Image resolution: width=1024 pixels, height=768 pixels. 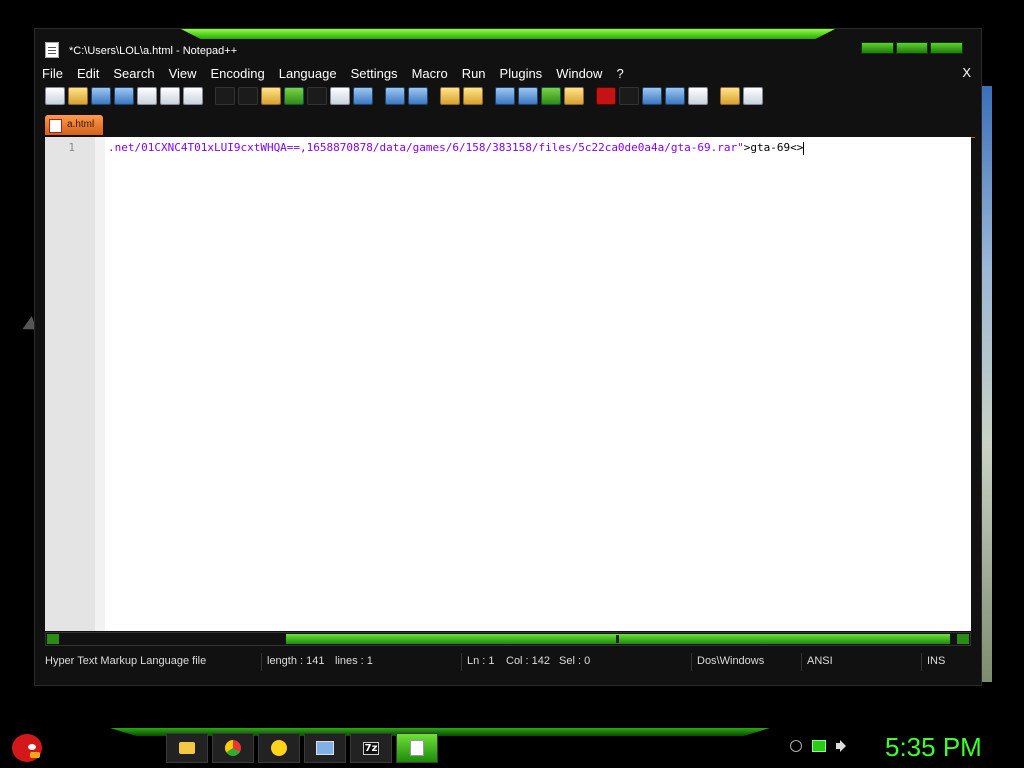 I want to click on cut-icon, so click(x=225, y=96).